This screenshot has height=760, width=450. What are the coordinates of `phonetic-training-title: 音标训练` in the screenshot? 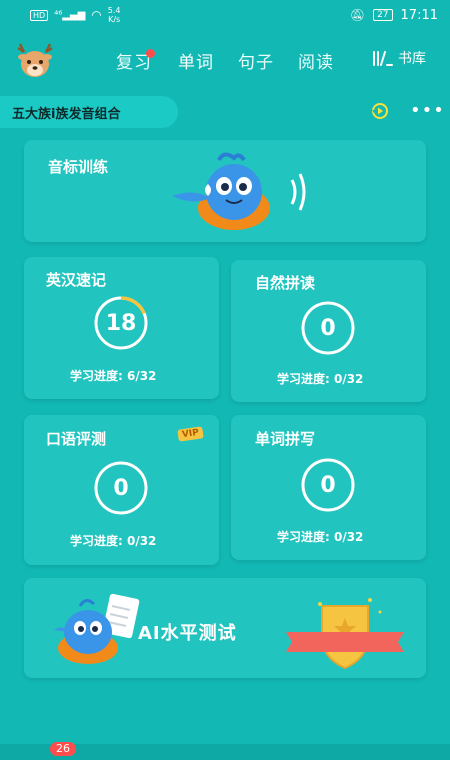 It's located at (78, 167).